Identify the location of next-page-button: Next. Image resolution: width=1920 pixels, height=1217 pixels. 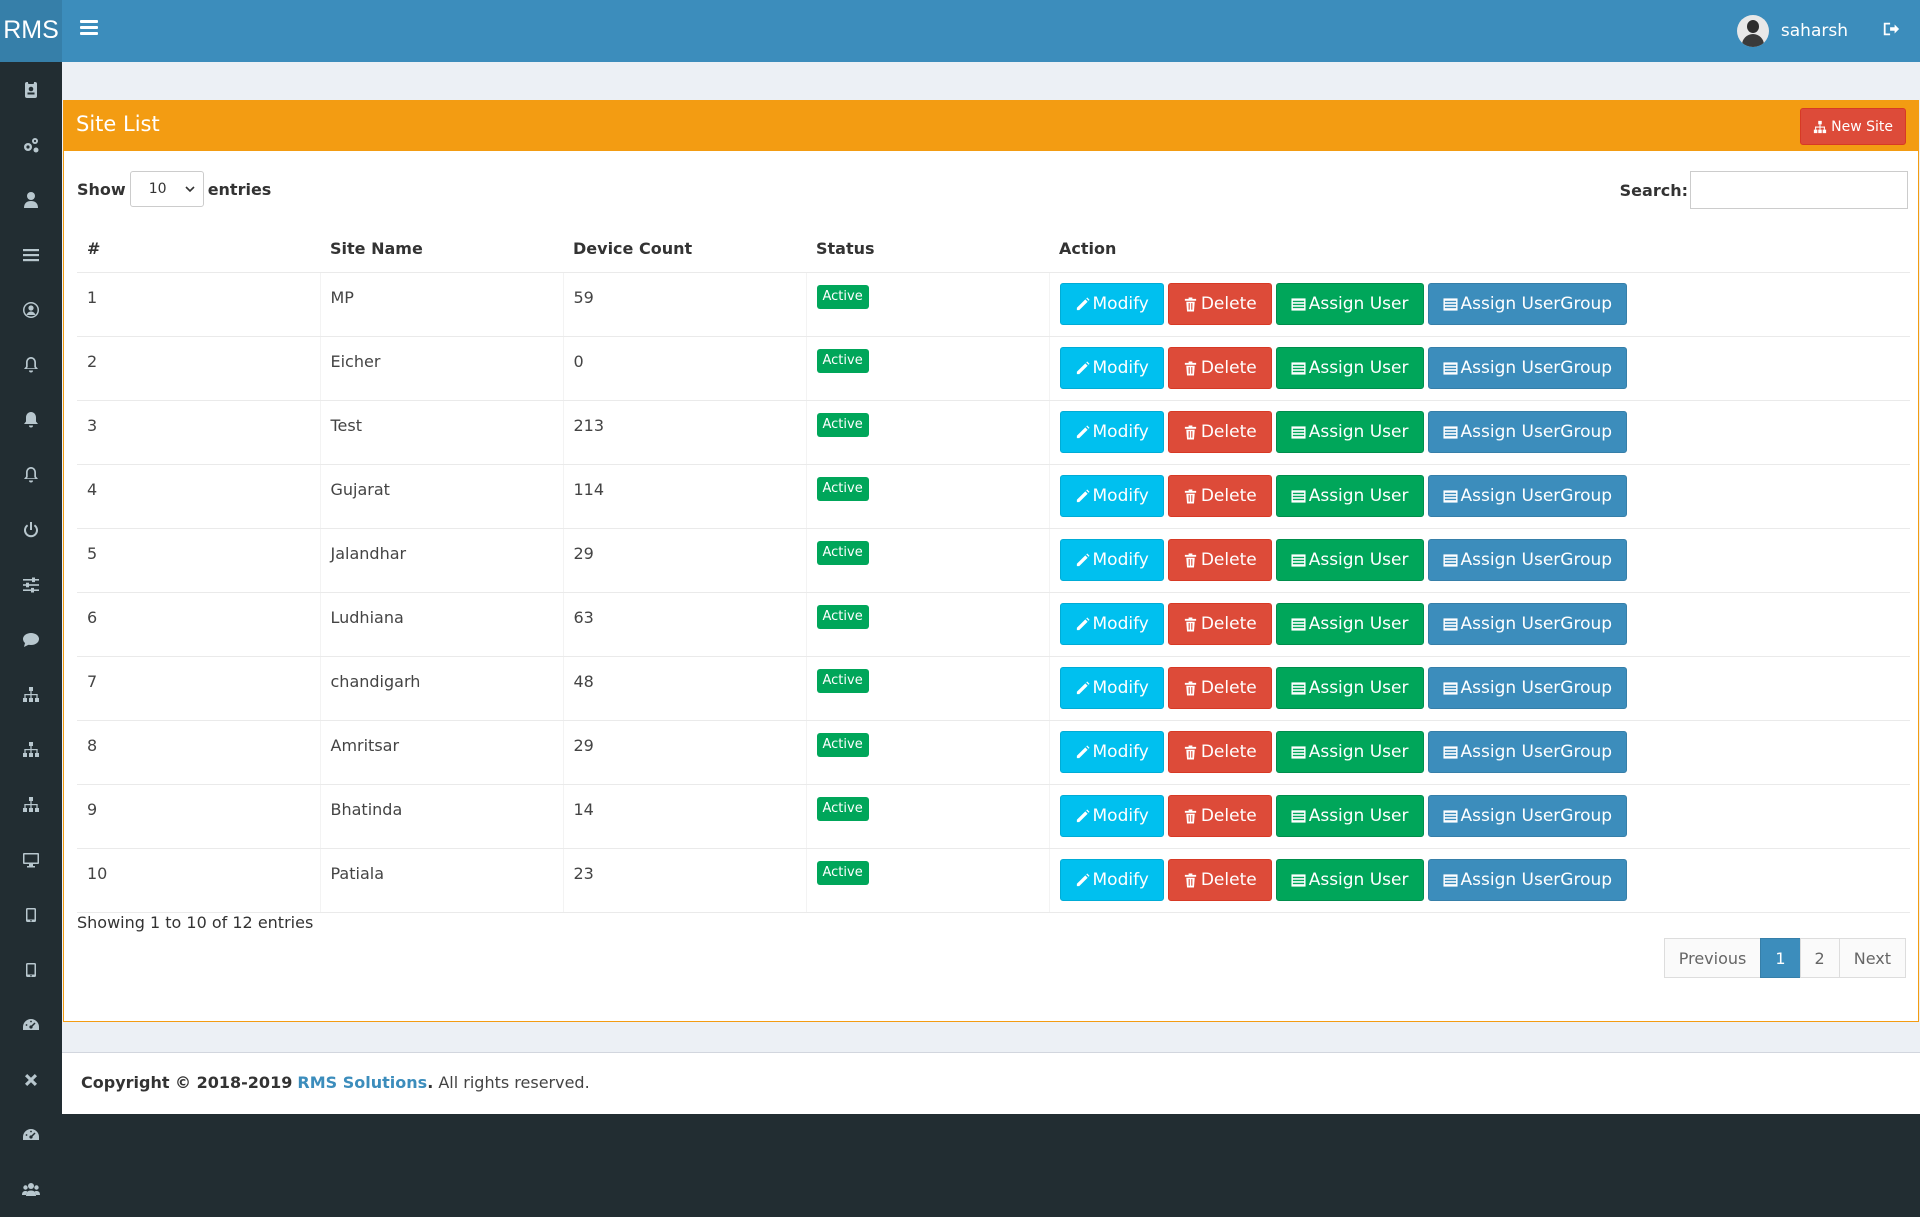
(1872, 958).